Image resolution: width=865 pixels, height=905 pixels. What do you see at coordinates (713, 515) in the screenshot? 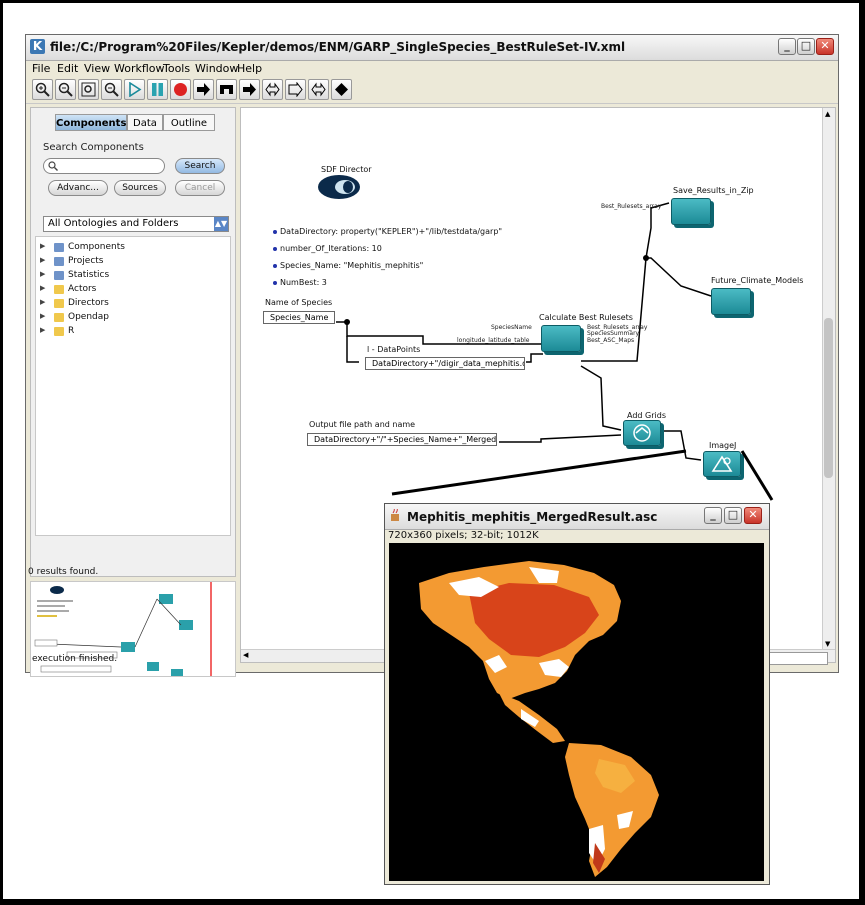
I see `image-minimize-button: _` at bounding box center [713, 515].